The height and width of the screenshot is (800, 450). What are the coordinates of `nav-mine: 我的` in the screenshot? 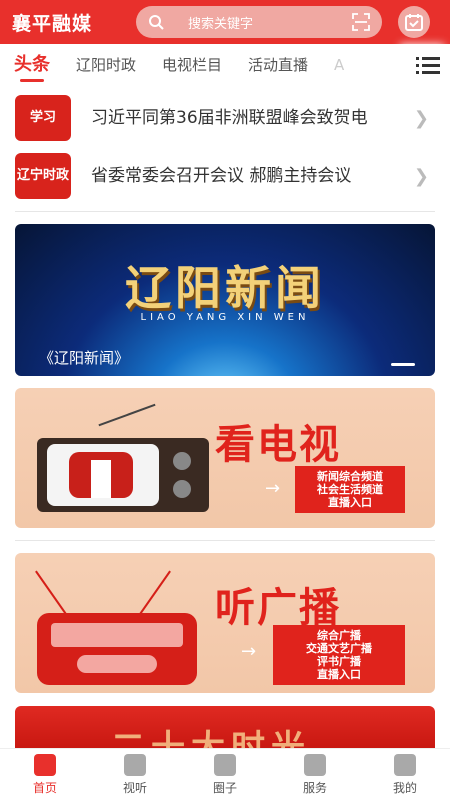 It's located at (405, 774).